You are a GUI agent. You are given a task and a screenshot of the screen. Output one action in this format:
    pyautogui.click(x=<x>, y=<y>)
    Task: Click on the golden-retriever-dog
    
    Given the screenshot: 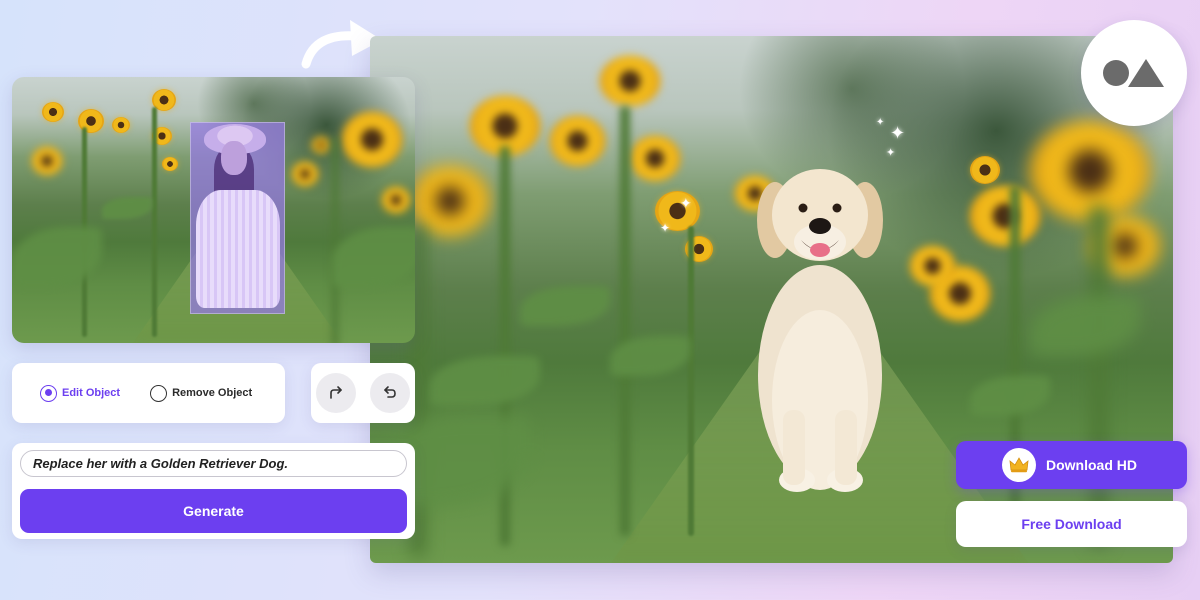 What is the action you would take?
    pyautogui.click(x=820, y=330)
    